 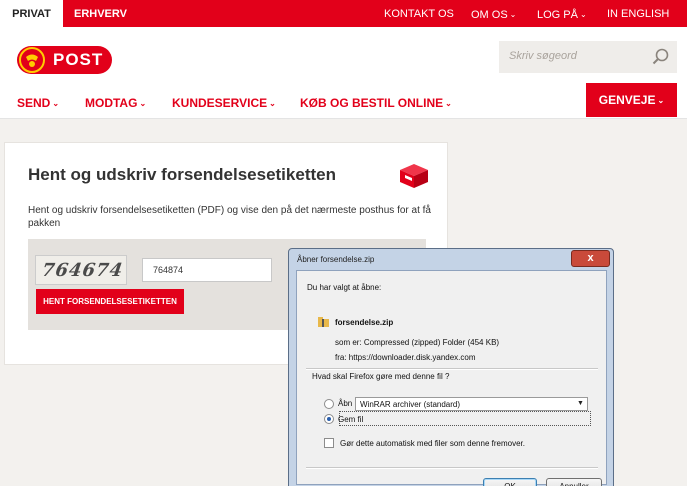 What do you see at coordinates (510, 482) in the screenshot?
I see `ok-button: OK` at bounding box center [510, 482].